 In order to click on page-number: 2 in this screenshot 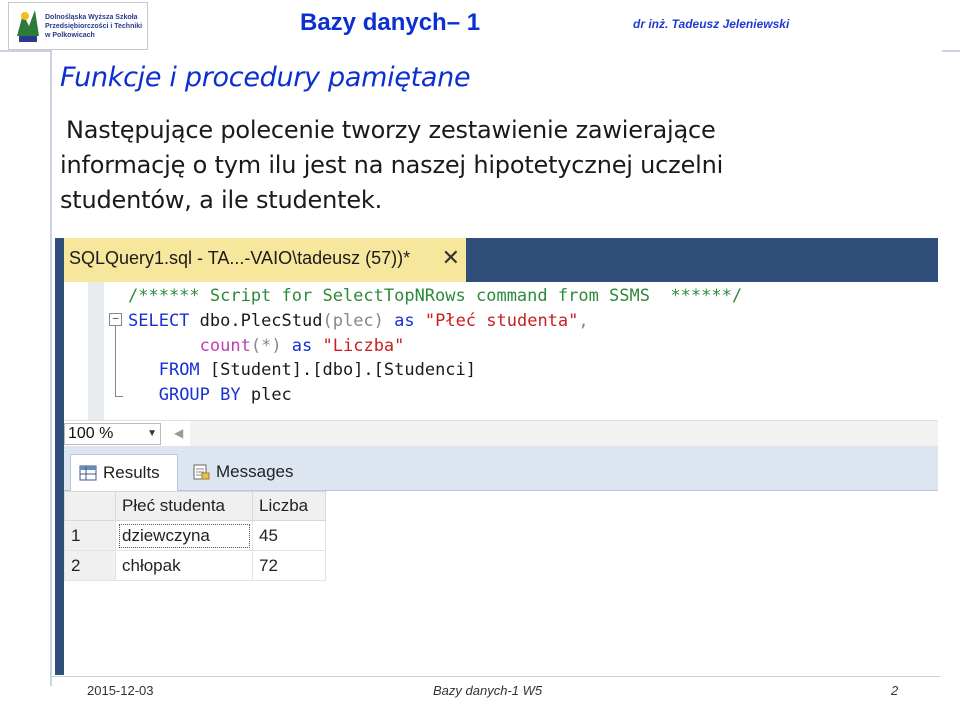, I will do `click(895, 690)`.